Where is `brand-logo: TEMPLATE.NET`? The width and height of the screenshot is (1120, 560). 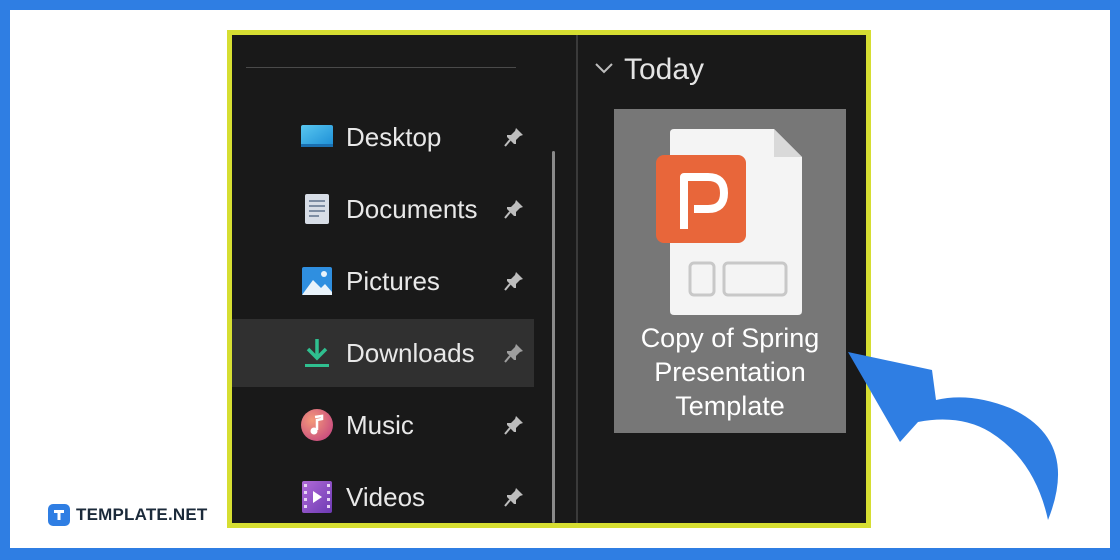
brand-logo: TEMPLATE.NET is located at coordinates (127, 515).